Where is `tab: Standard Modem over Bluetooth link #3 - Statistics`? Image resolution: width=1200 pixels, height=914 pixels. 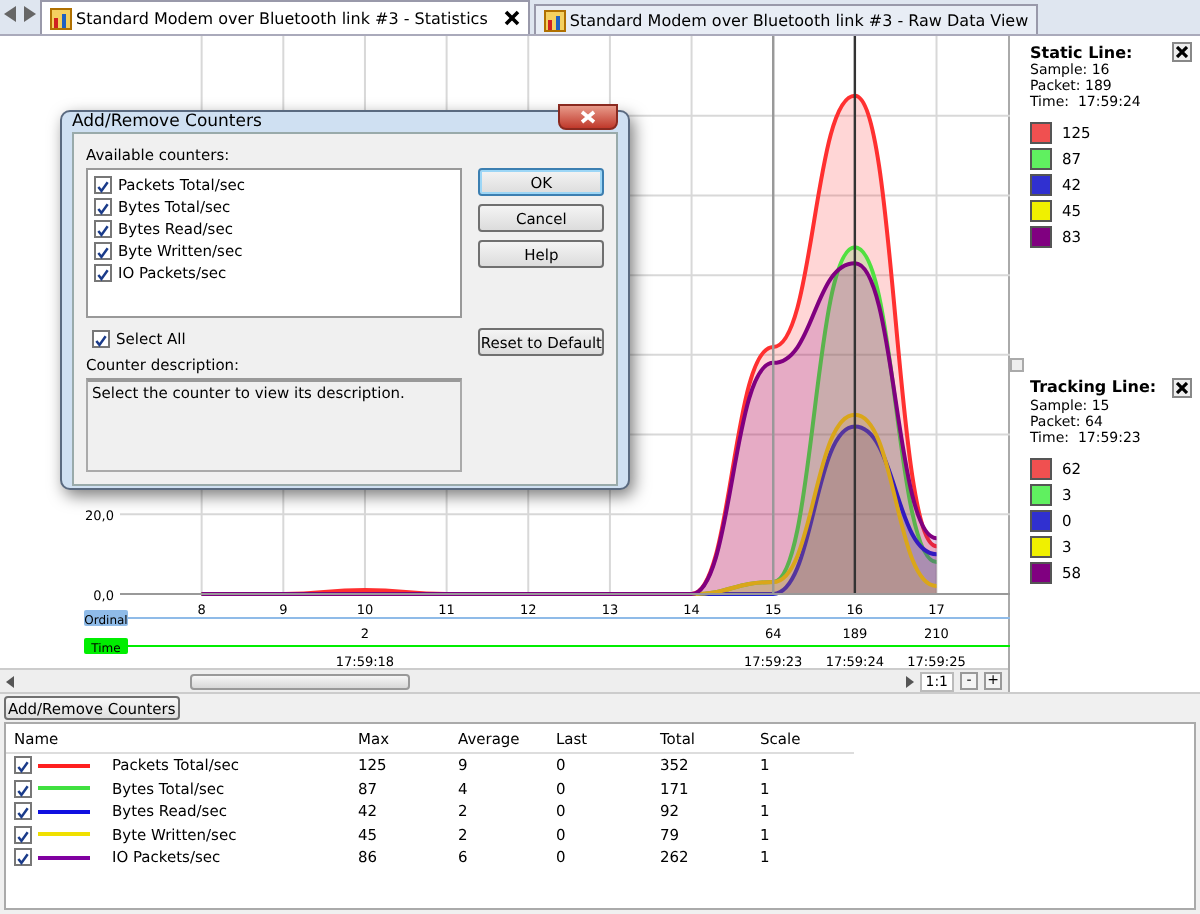
tab: Standard Modem over Bluetooth link #3 - Statistics is located at coordinates (285, 17).